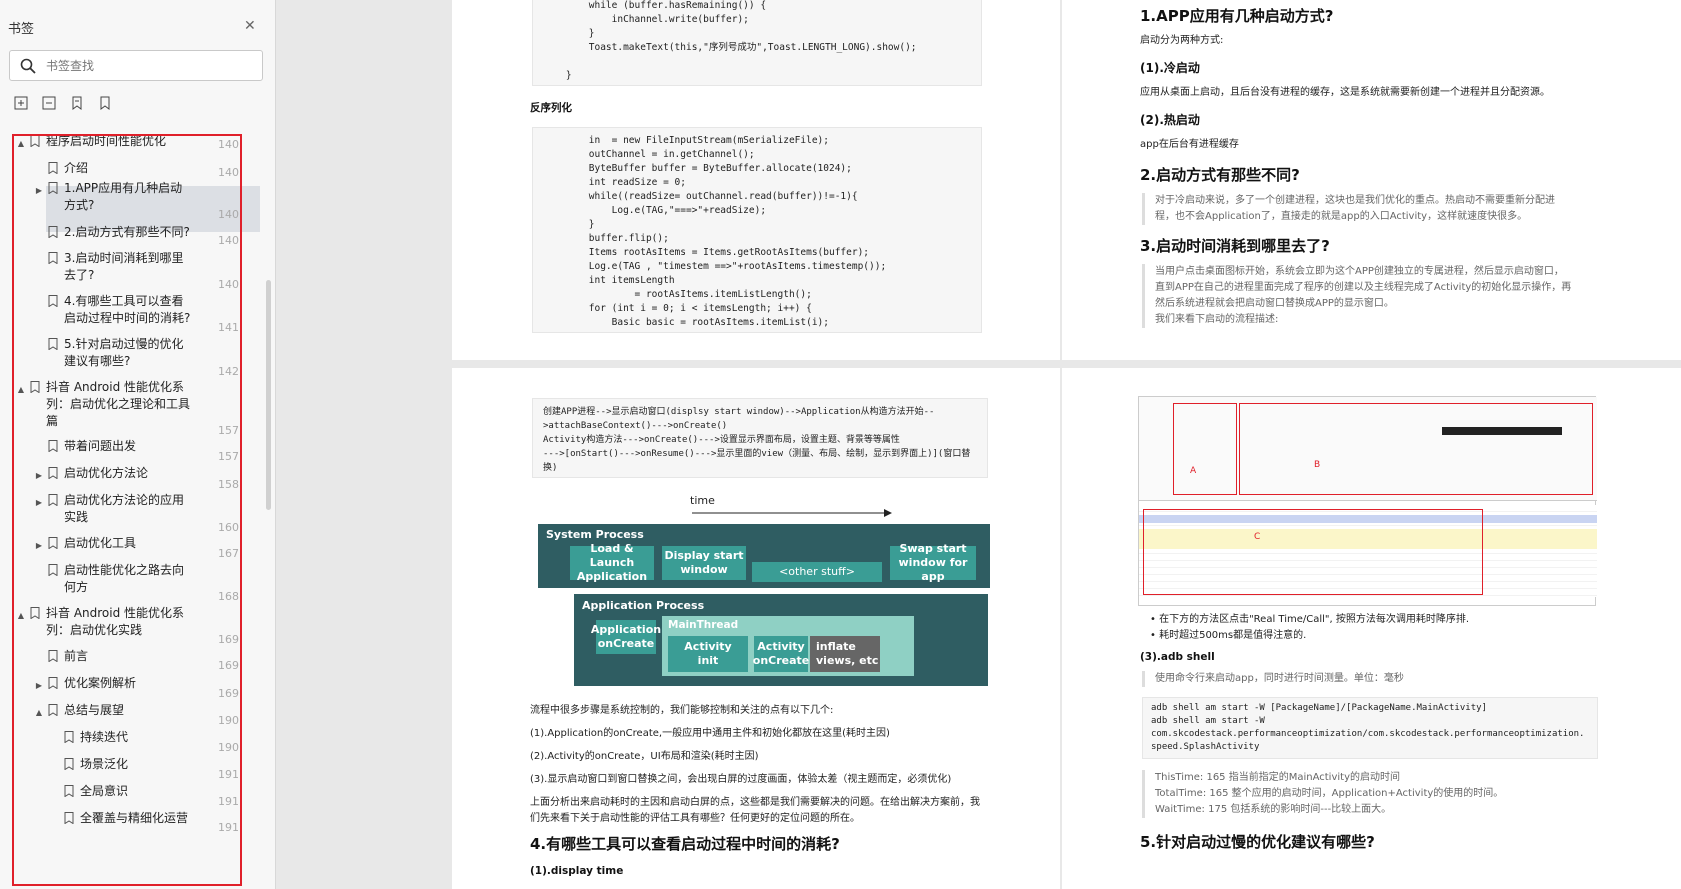 This screenshot has height=889, width=1681. I want to click on label-c: C, so click(1257, 537).